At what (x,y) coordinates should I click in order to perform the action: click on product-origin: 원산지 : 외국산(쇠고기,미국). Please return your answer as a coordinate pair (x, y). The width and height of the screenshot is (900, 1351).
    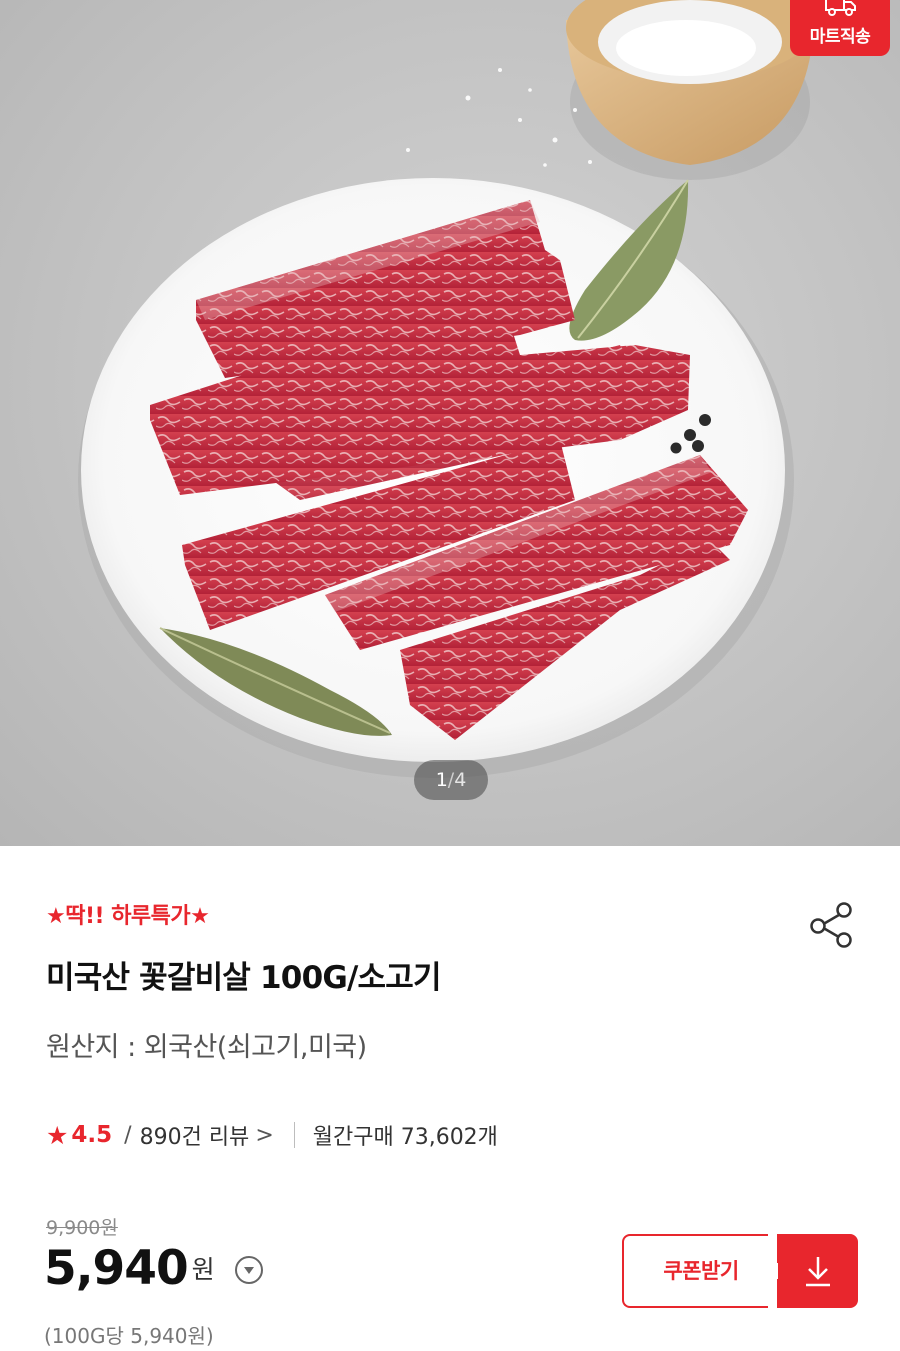
    Looking at the image, I should click on (206, 1047).